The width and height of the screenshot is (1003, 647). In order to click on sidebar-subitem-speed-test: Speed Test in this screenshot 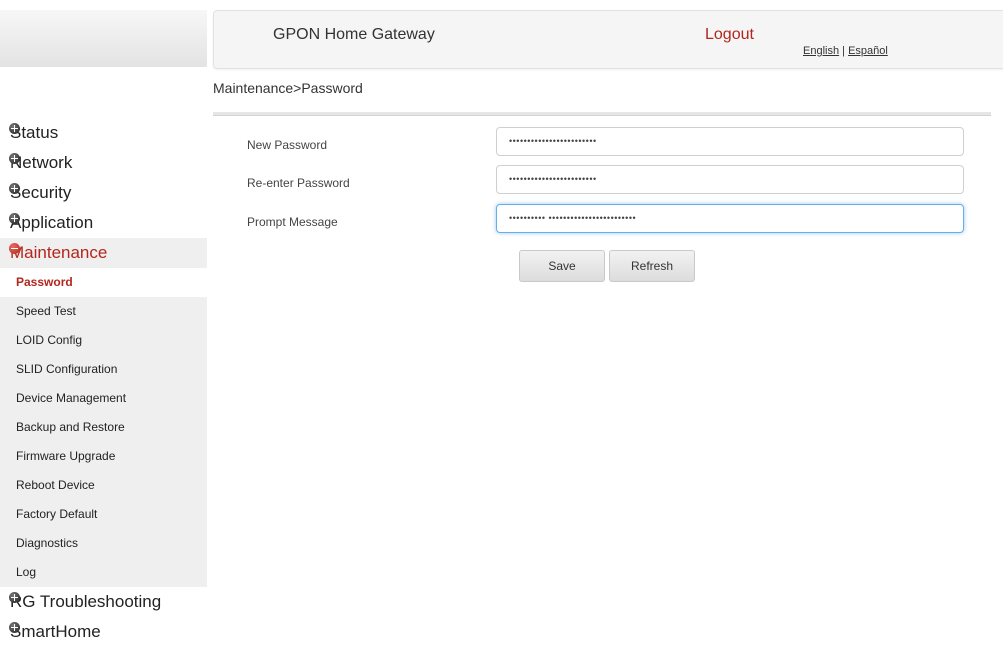, I will do `click(103, 311)`.